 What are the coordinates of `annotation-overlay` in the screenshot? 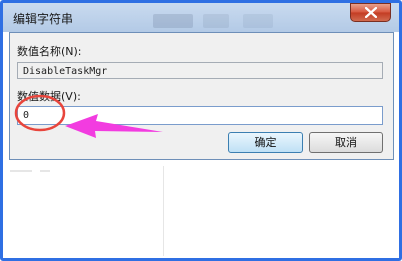 It's located at (88, 116).